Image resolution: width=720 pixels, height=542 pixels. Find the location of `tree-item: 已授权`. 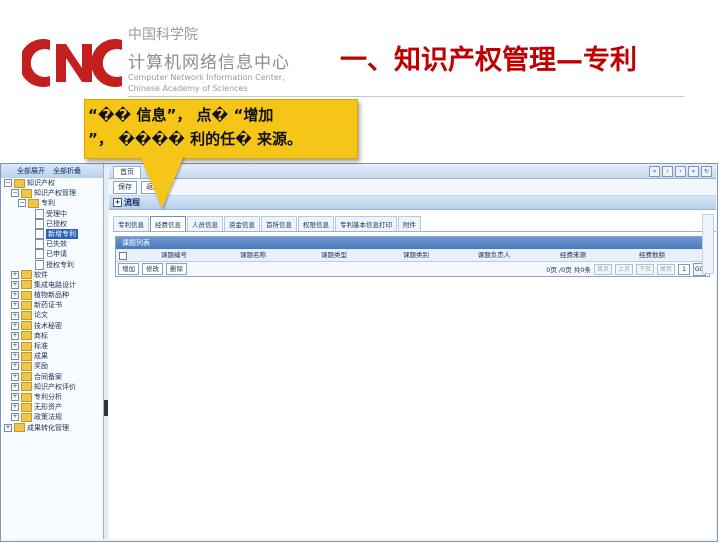

tree-item: 已授权 is located at coordinates (53, 223).